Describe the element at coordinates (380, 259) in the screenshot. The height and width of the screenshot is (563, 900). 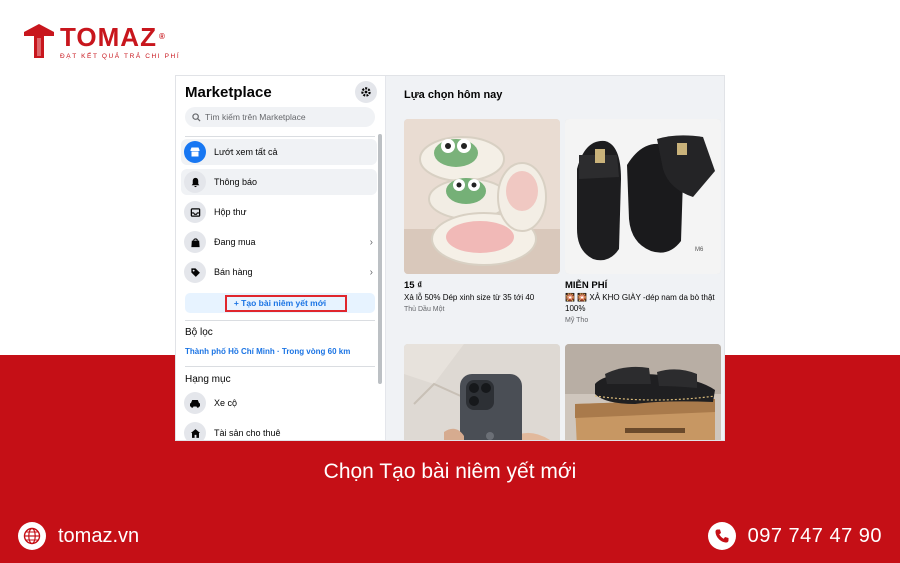
I see `sidebar-scrollbar` at that location.